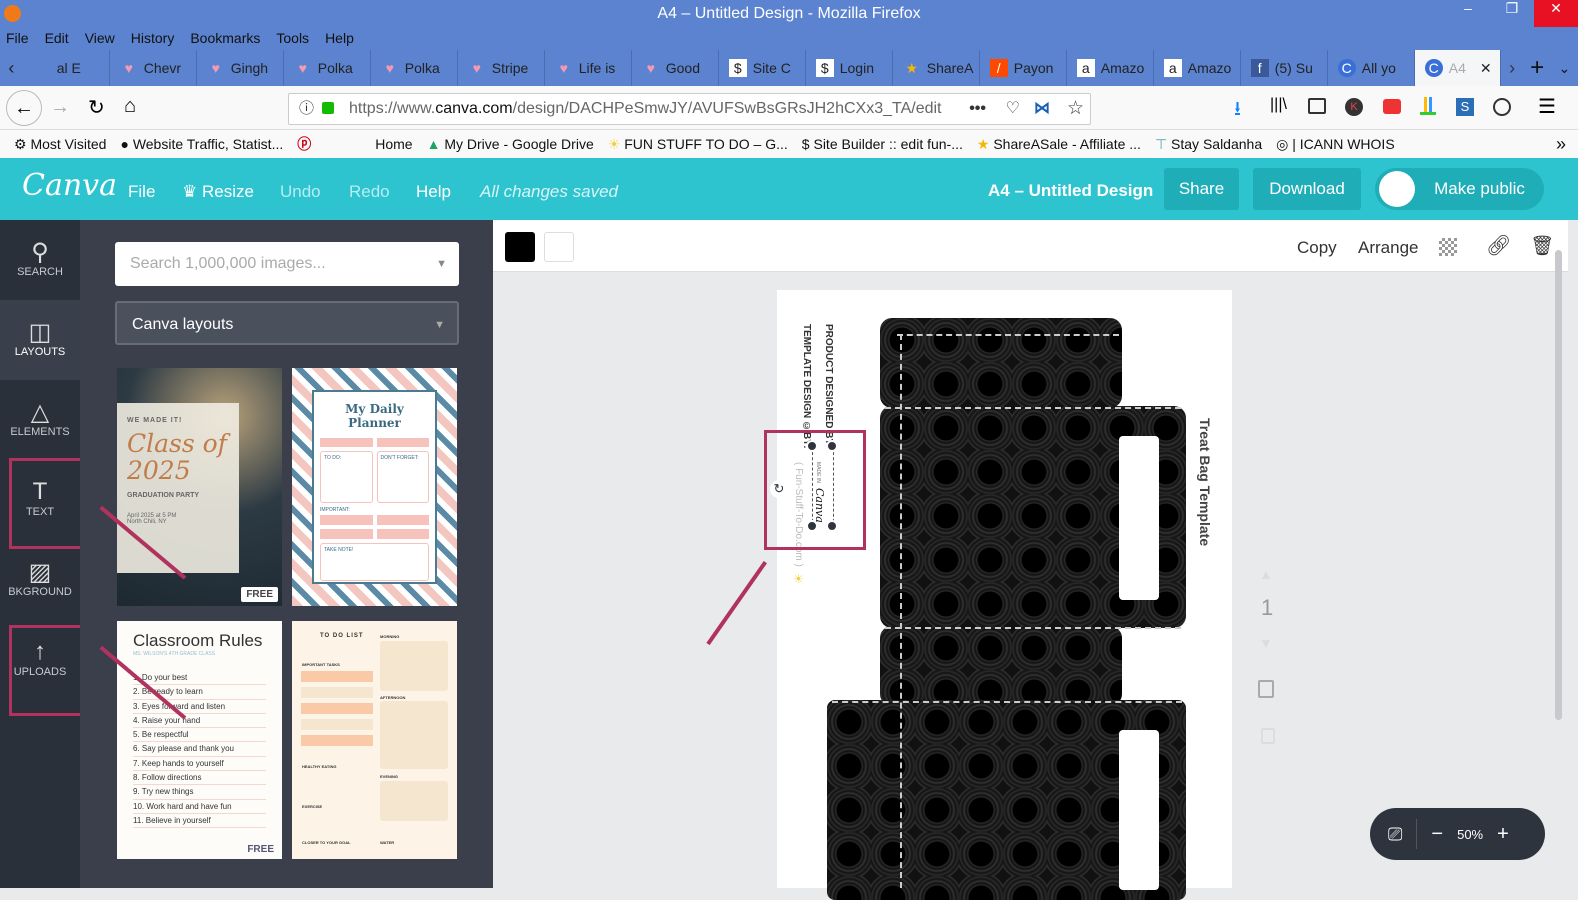 Image resolution: width=1578 pixels, height=900 pixels. What do you see at coordinates (1317, 106) in the screenshot?
I see `sidebar-icon` at bounding box center [1317, 106].